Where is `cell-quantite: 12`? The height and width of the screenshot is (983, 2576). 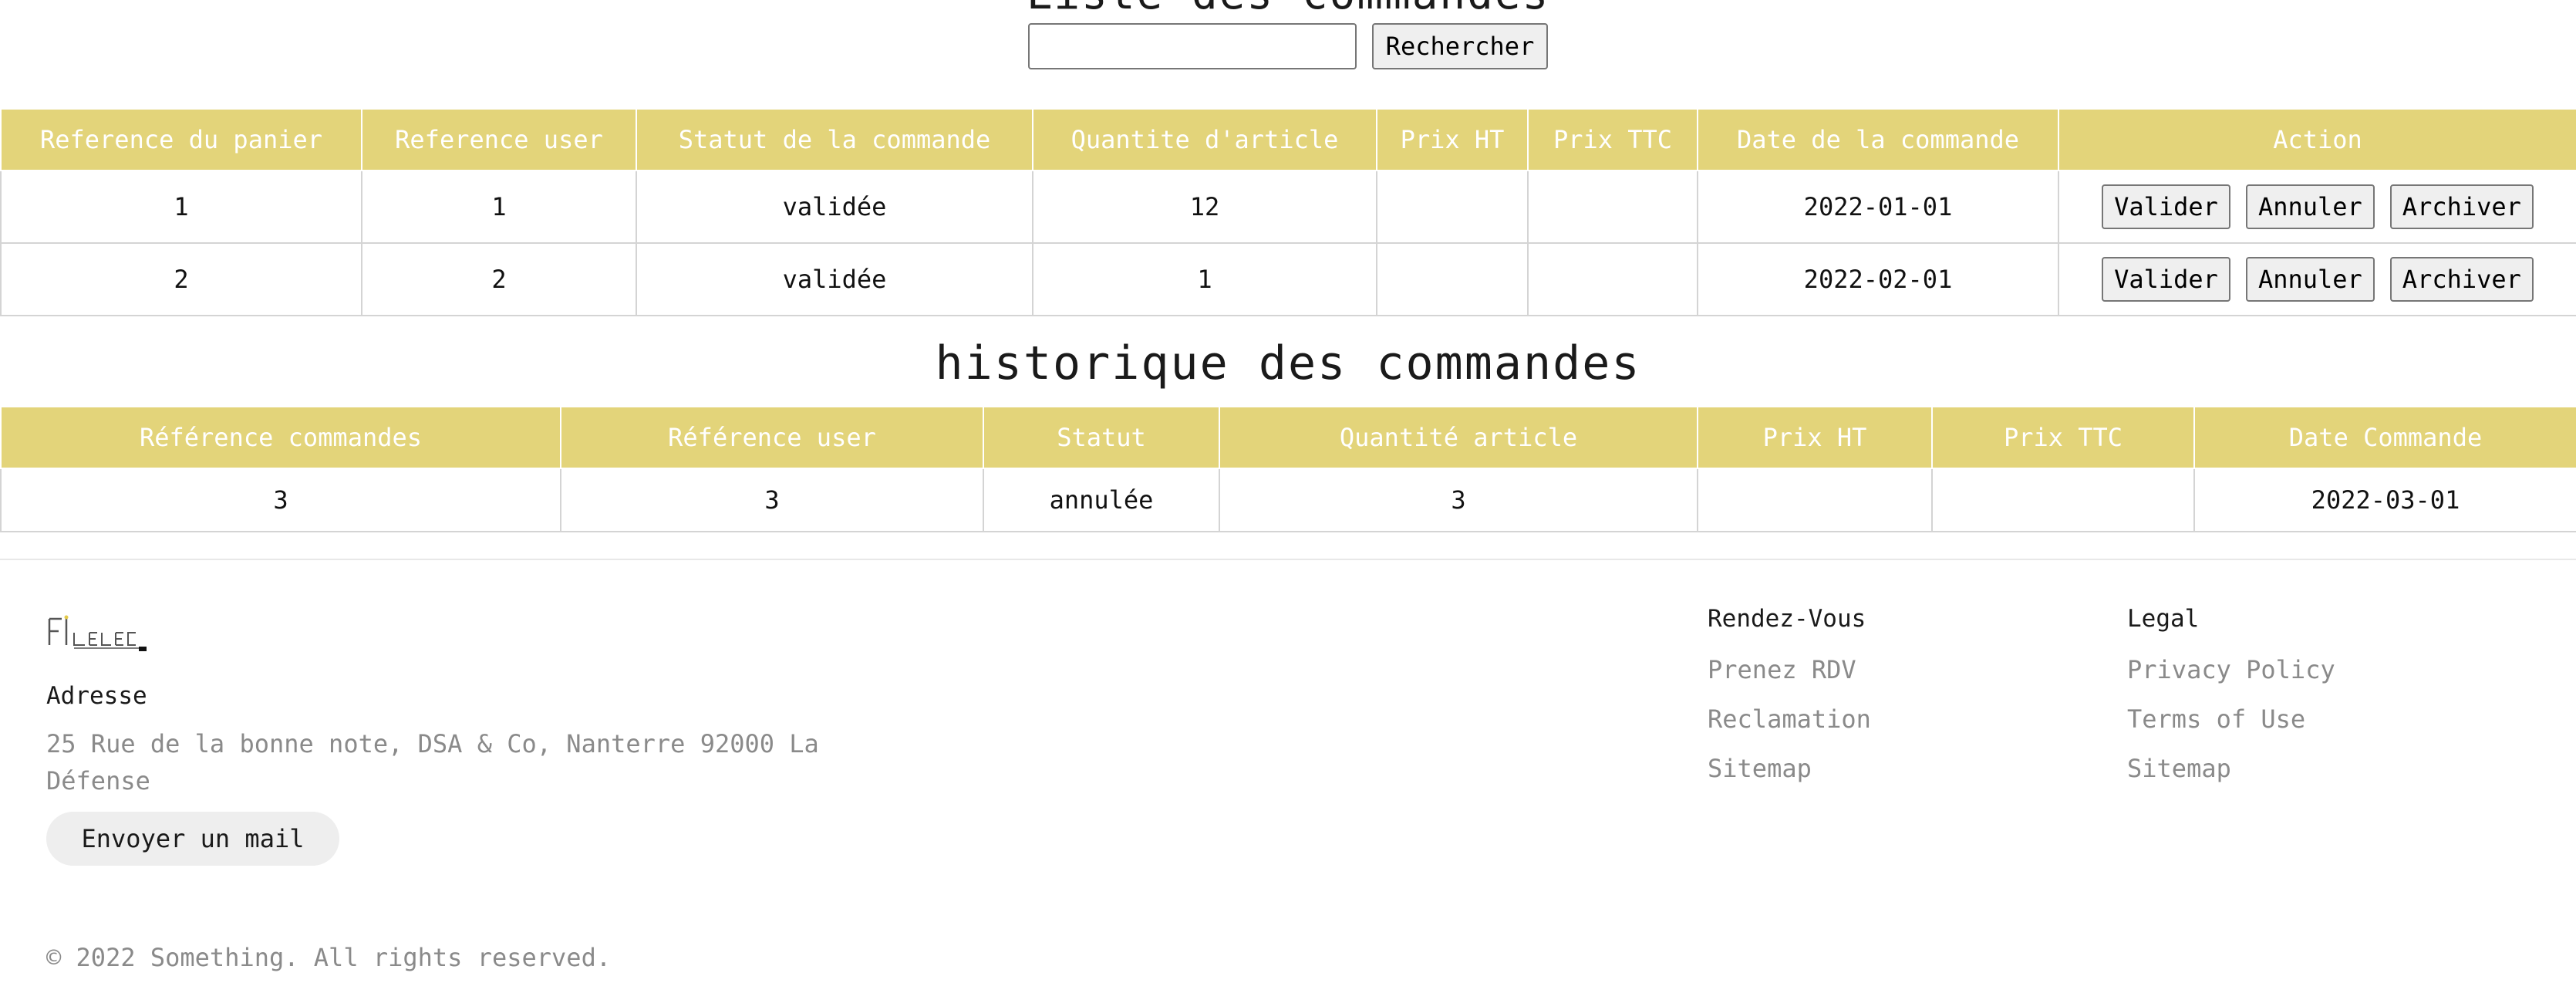
cell-quantite: 12 is located at coordinates (1204, 207).